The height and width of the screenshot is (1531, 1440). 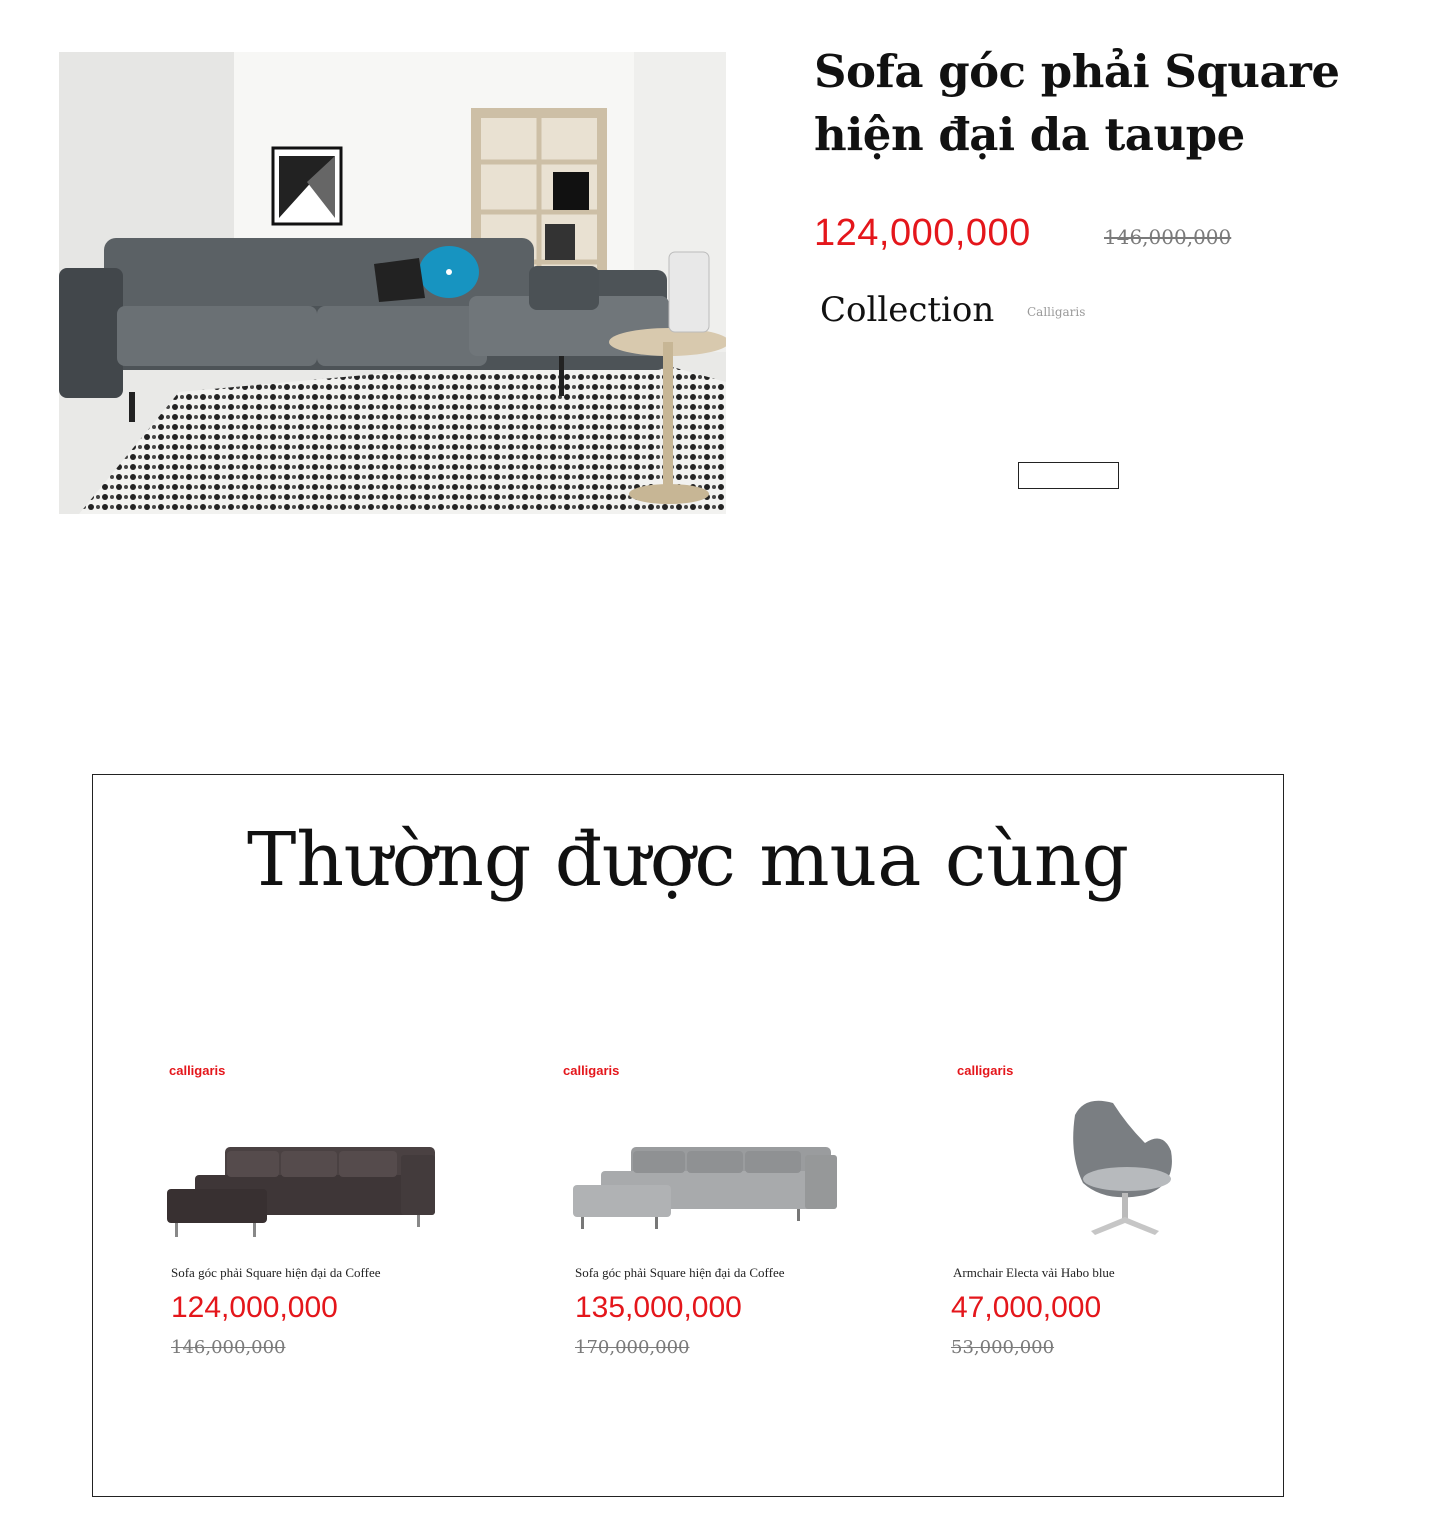 I want to click on card-price: 47,000,000, so click(x=1026, y=1307).